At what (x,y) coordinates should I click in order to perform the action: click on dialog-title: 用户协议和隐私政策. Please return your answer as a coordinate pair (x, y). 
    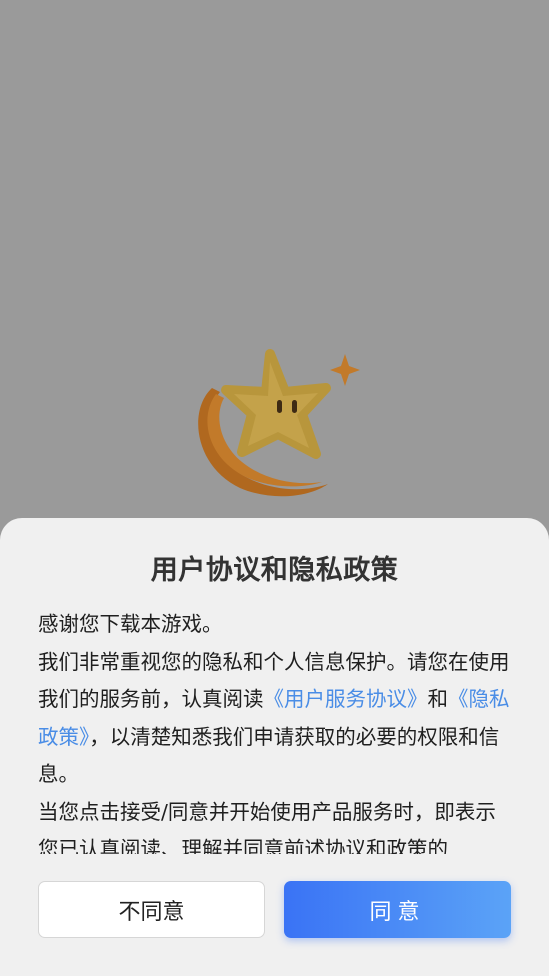
    Looking at the image, I should click on (274, 570).